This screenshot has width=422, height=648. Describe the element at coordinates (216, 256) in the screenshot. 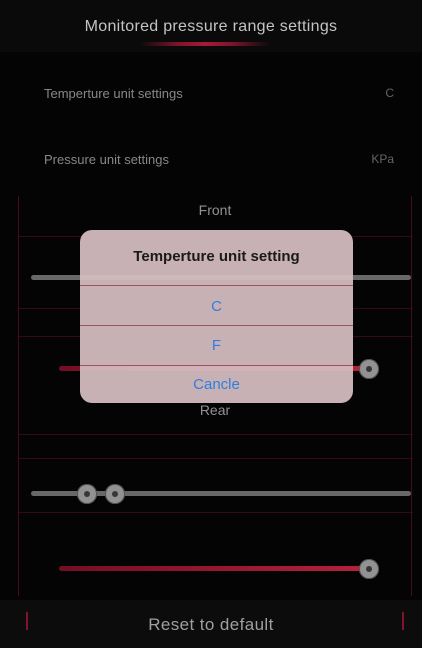

I see `dialog-title: Temperture unit setting` at that location.